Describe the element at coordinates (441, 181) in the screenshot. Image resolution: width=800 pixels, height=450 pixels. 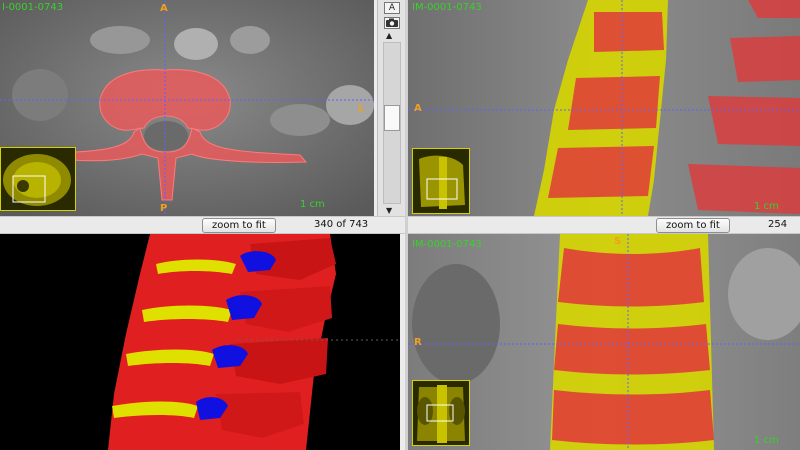
I see `sagittal-thumbnail` at that location.